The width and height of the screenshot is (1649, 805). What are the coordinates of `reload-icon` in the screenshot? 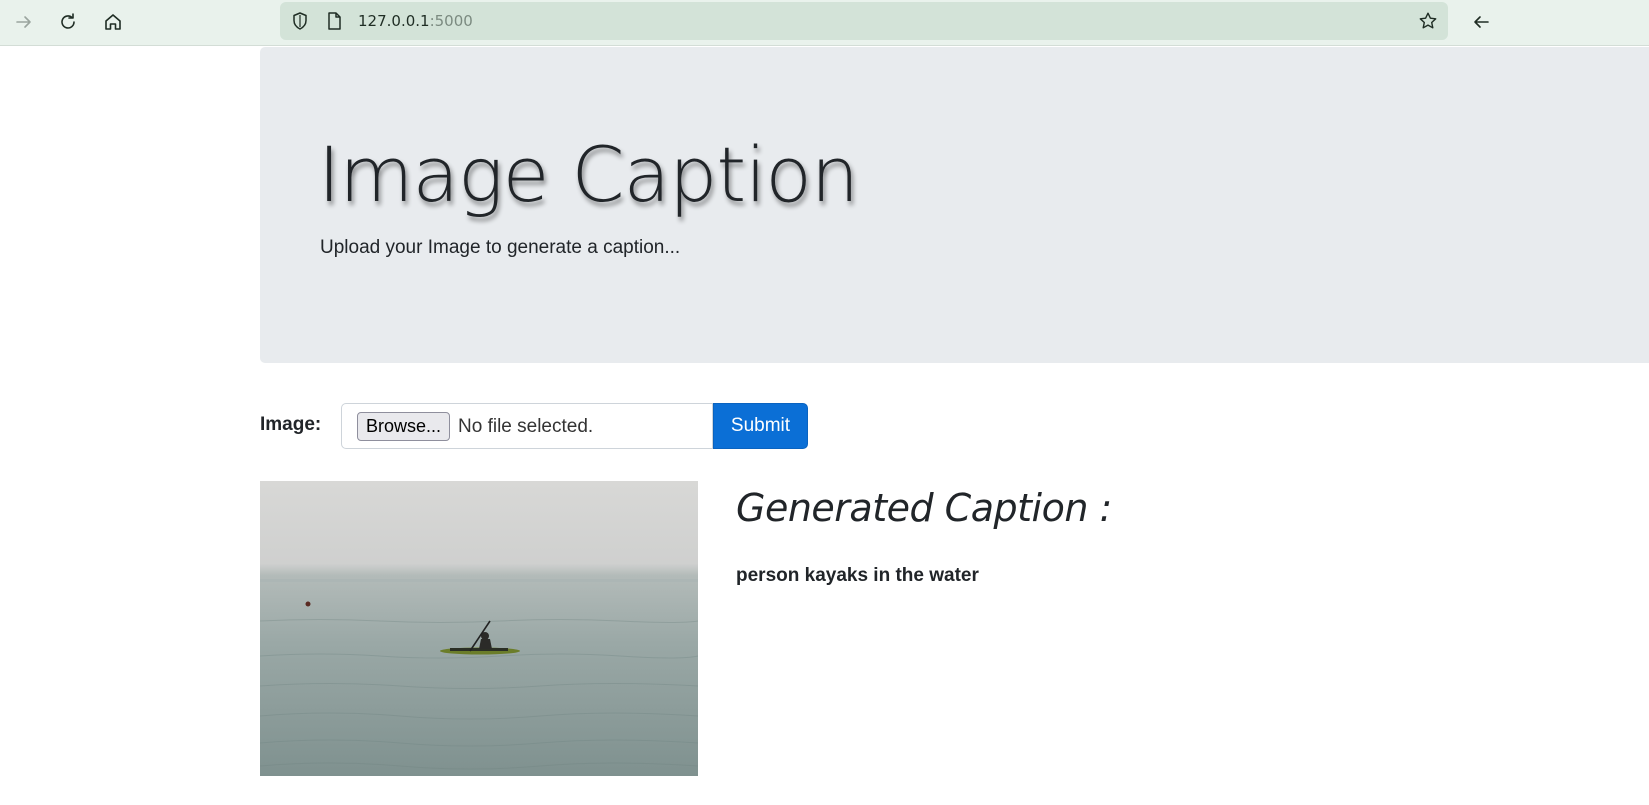 It's located at (68, 21).